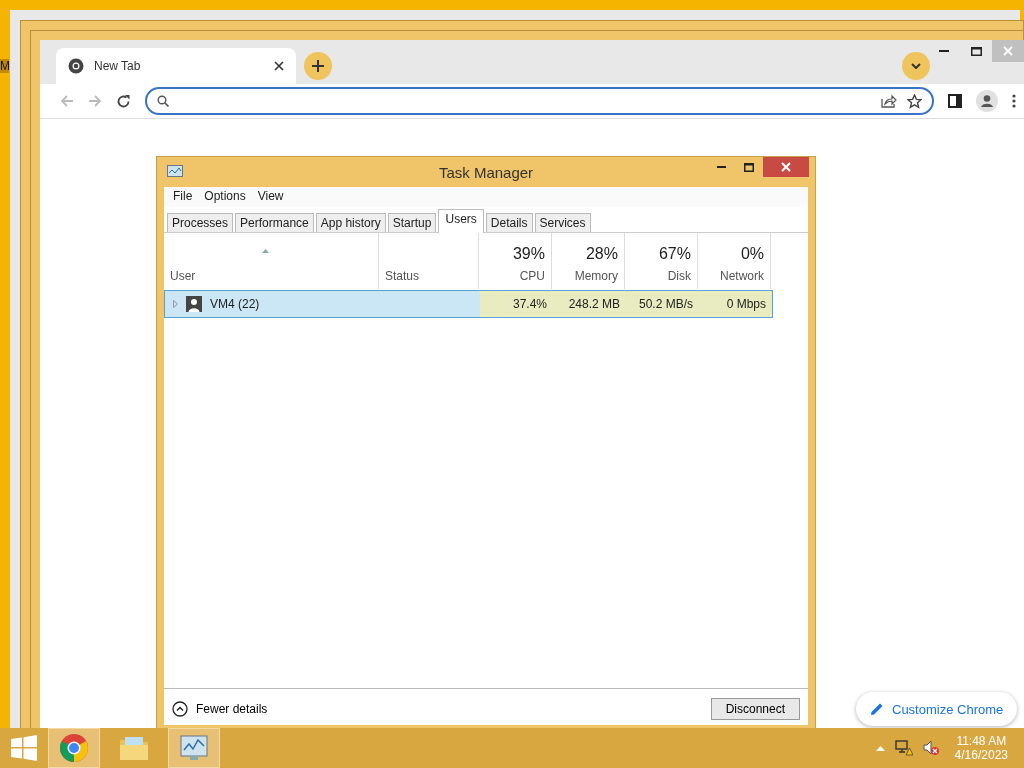 Image resolution: width=1024 pixels, height=768 pixels. I want to click on caret-up-icon, so click(880, 748).